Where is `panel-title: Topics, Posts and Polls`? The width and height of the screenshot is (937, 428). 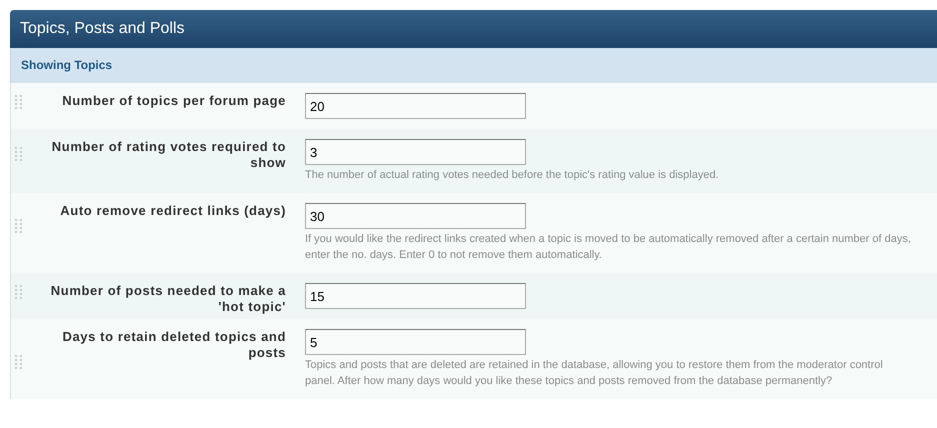
panel-title: Topics, Posts and Polls is located at coordinates (473, 29).